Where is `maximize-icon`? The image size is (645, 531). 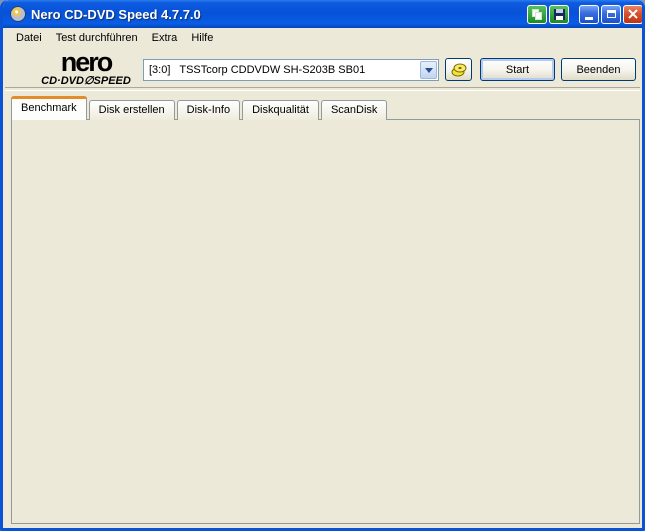
maximize-icon is located at coordinates (611, 14).